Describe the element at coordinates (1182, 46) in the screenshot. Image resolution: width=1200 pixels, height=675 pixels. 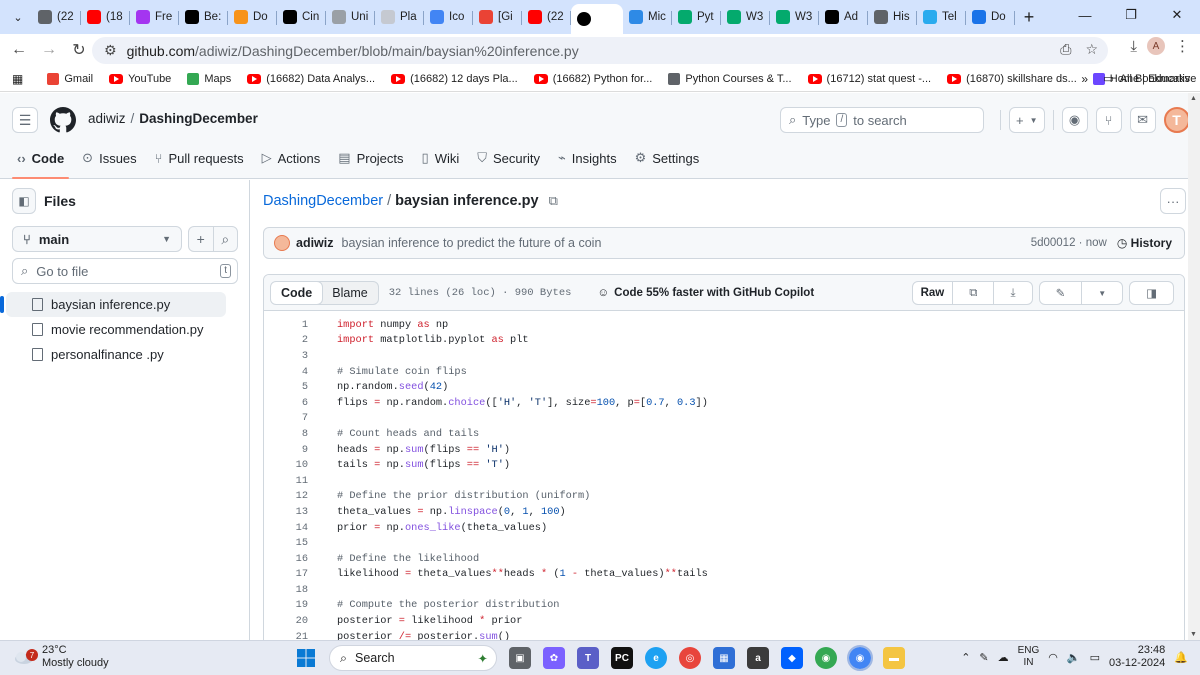
I see `kebab-menu-icon: ⋮` at that location.